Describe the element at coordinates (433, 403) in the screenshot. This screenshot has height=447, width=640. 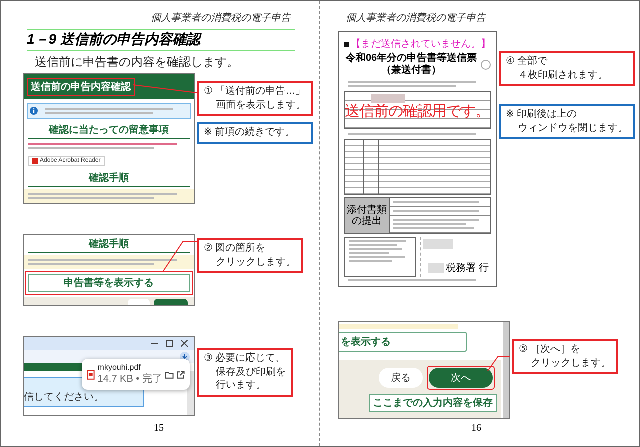
I see `save-progress-button: ここまでの入力内容を保存` at that location.